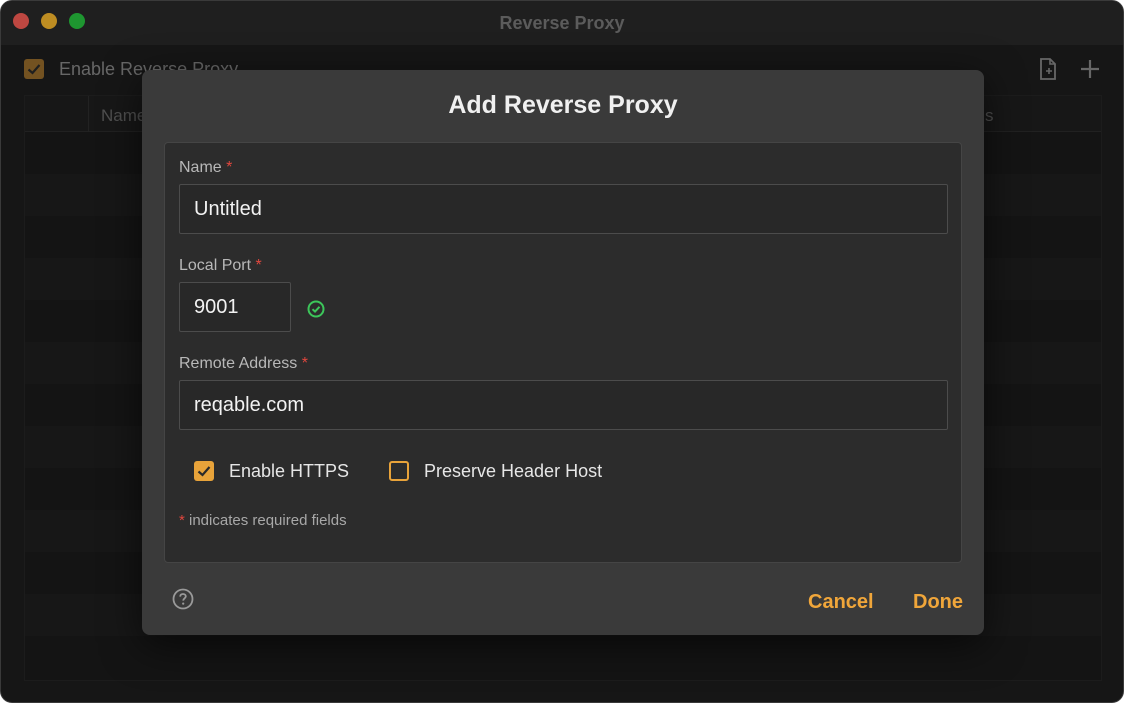 This screenshot has width=1124, height=703. I want to click on remote-address-label: Remote Address *, so click(243, 364).